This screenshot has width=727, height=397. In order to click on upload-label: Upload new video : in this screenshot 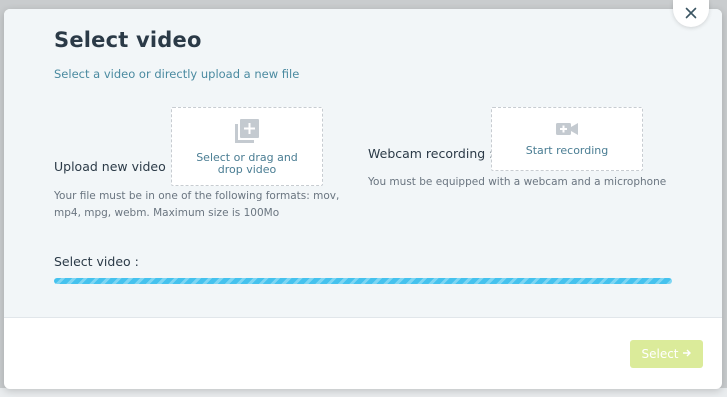, I will do `click(114, 166)`.